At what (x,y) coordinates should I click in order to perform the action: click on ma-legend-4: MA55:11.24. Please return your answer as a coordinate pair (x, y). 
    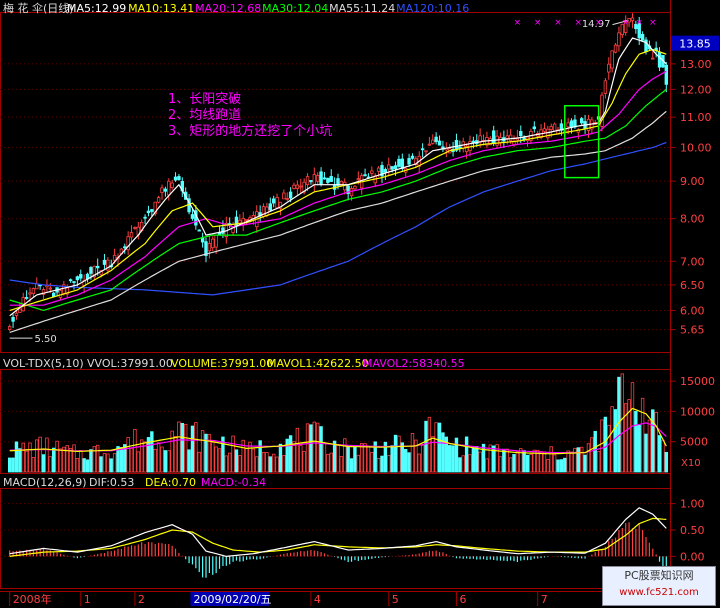
    Looking at the image, I should click on (362, 8).